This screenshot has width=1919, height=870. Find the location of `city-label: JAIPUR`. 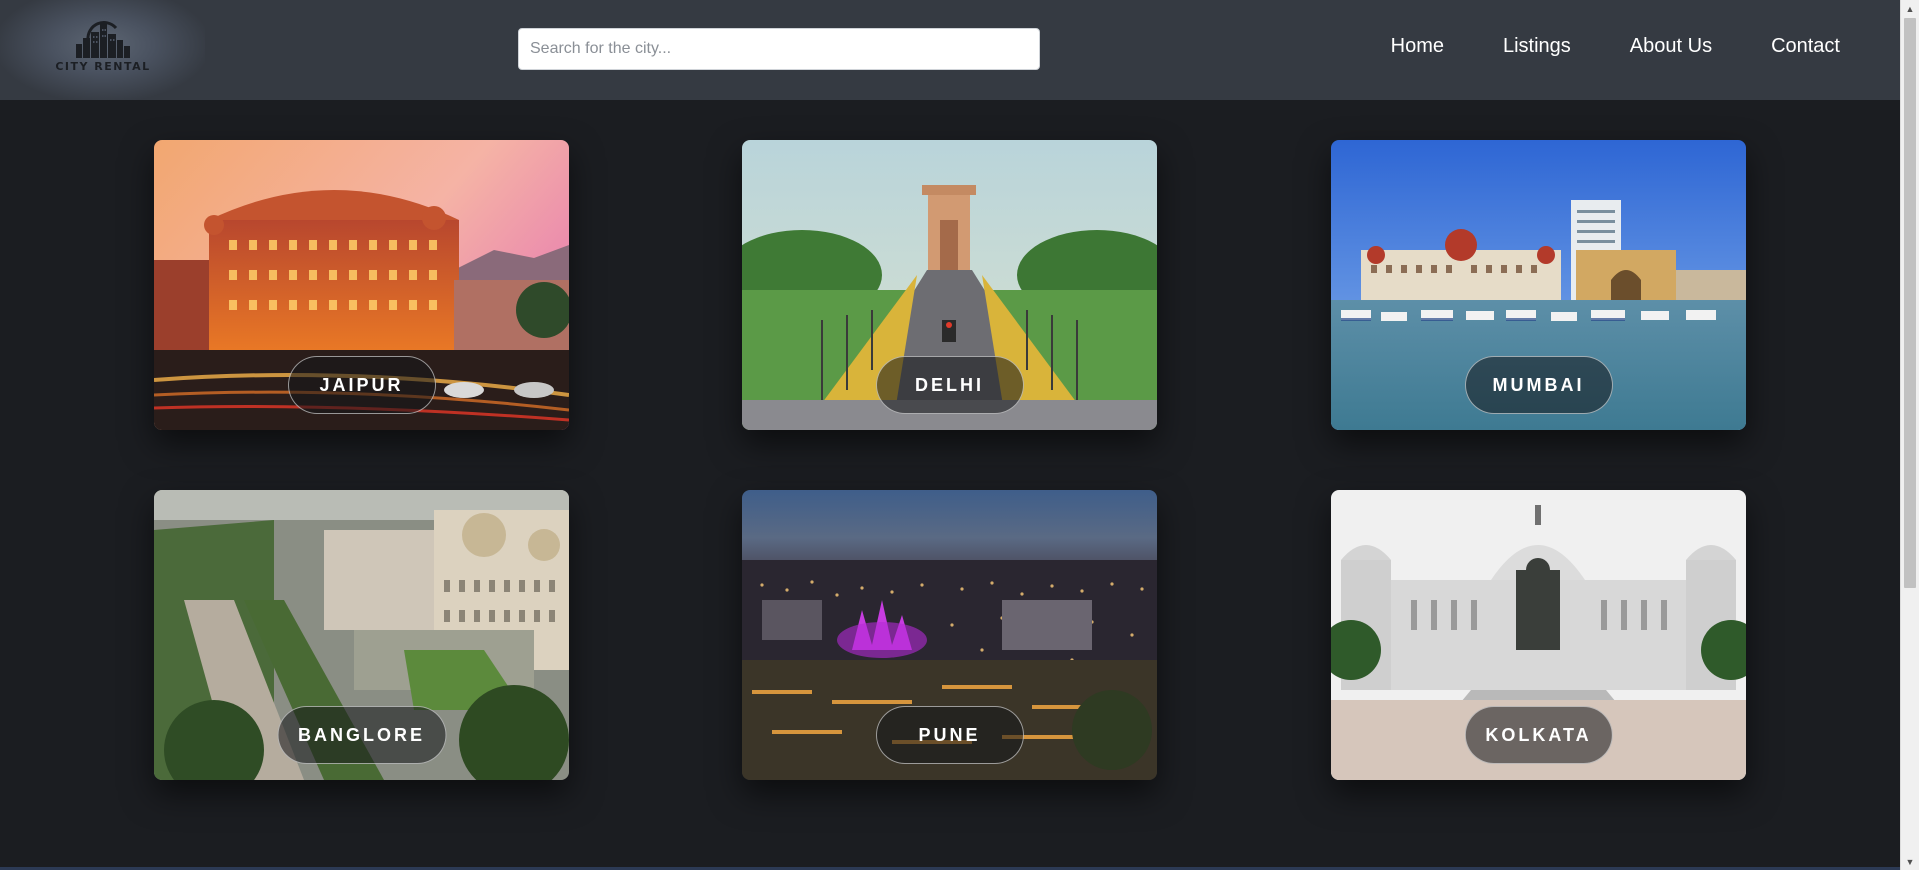

city-label: JAIPUR is located at coordinates (361, 385).